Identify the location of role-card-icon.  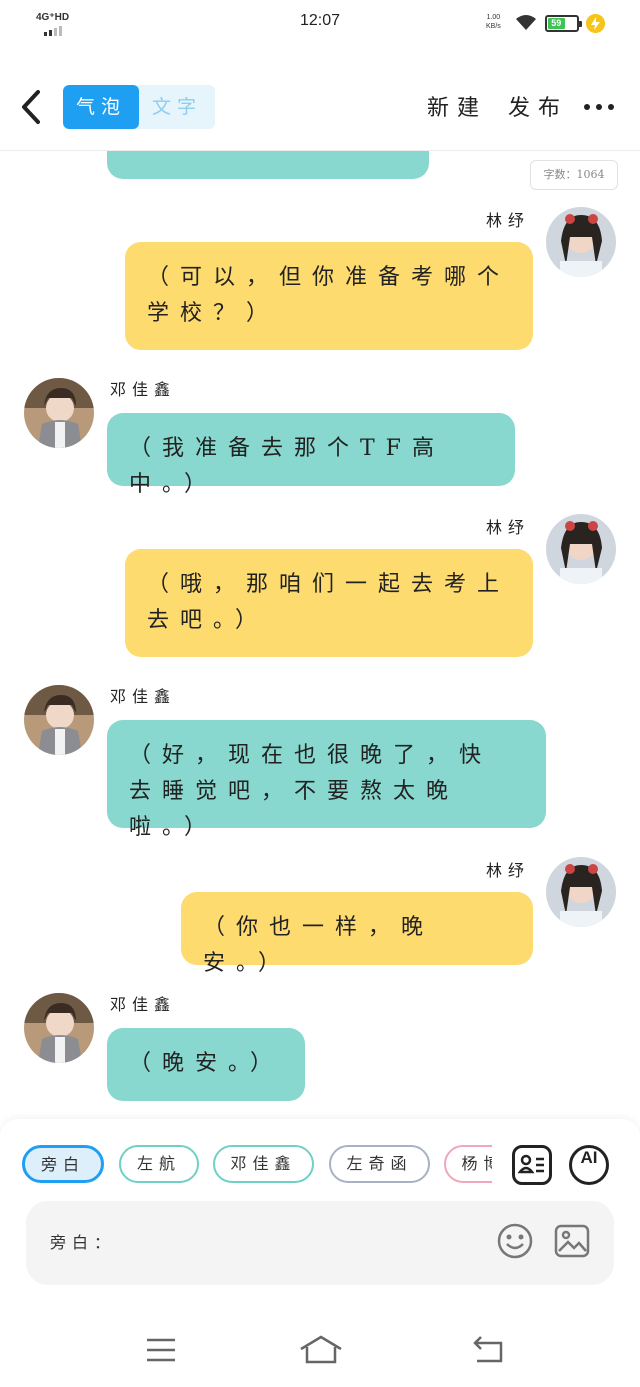
(532, 1165).